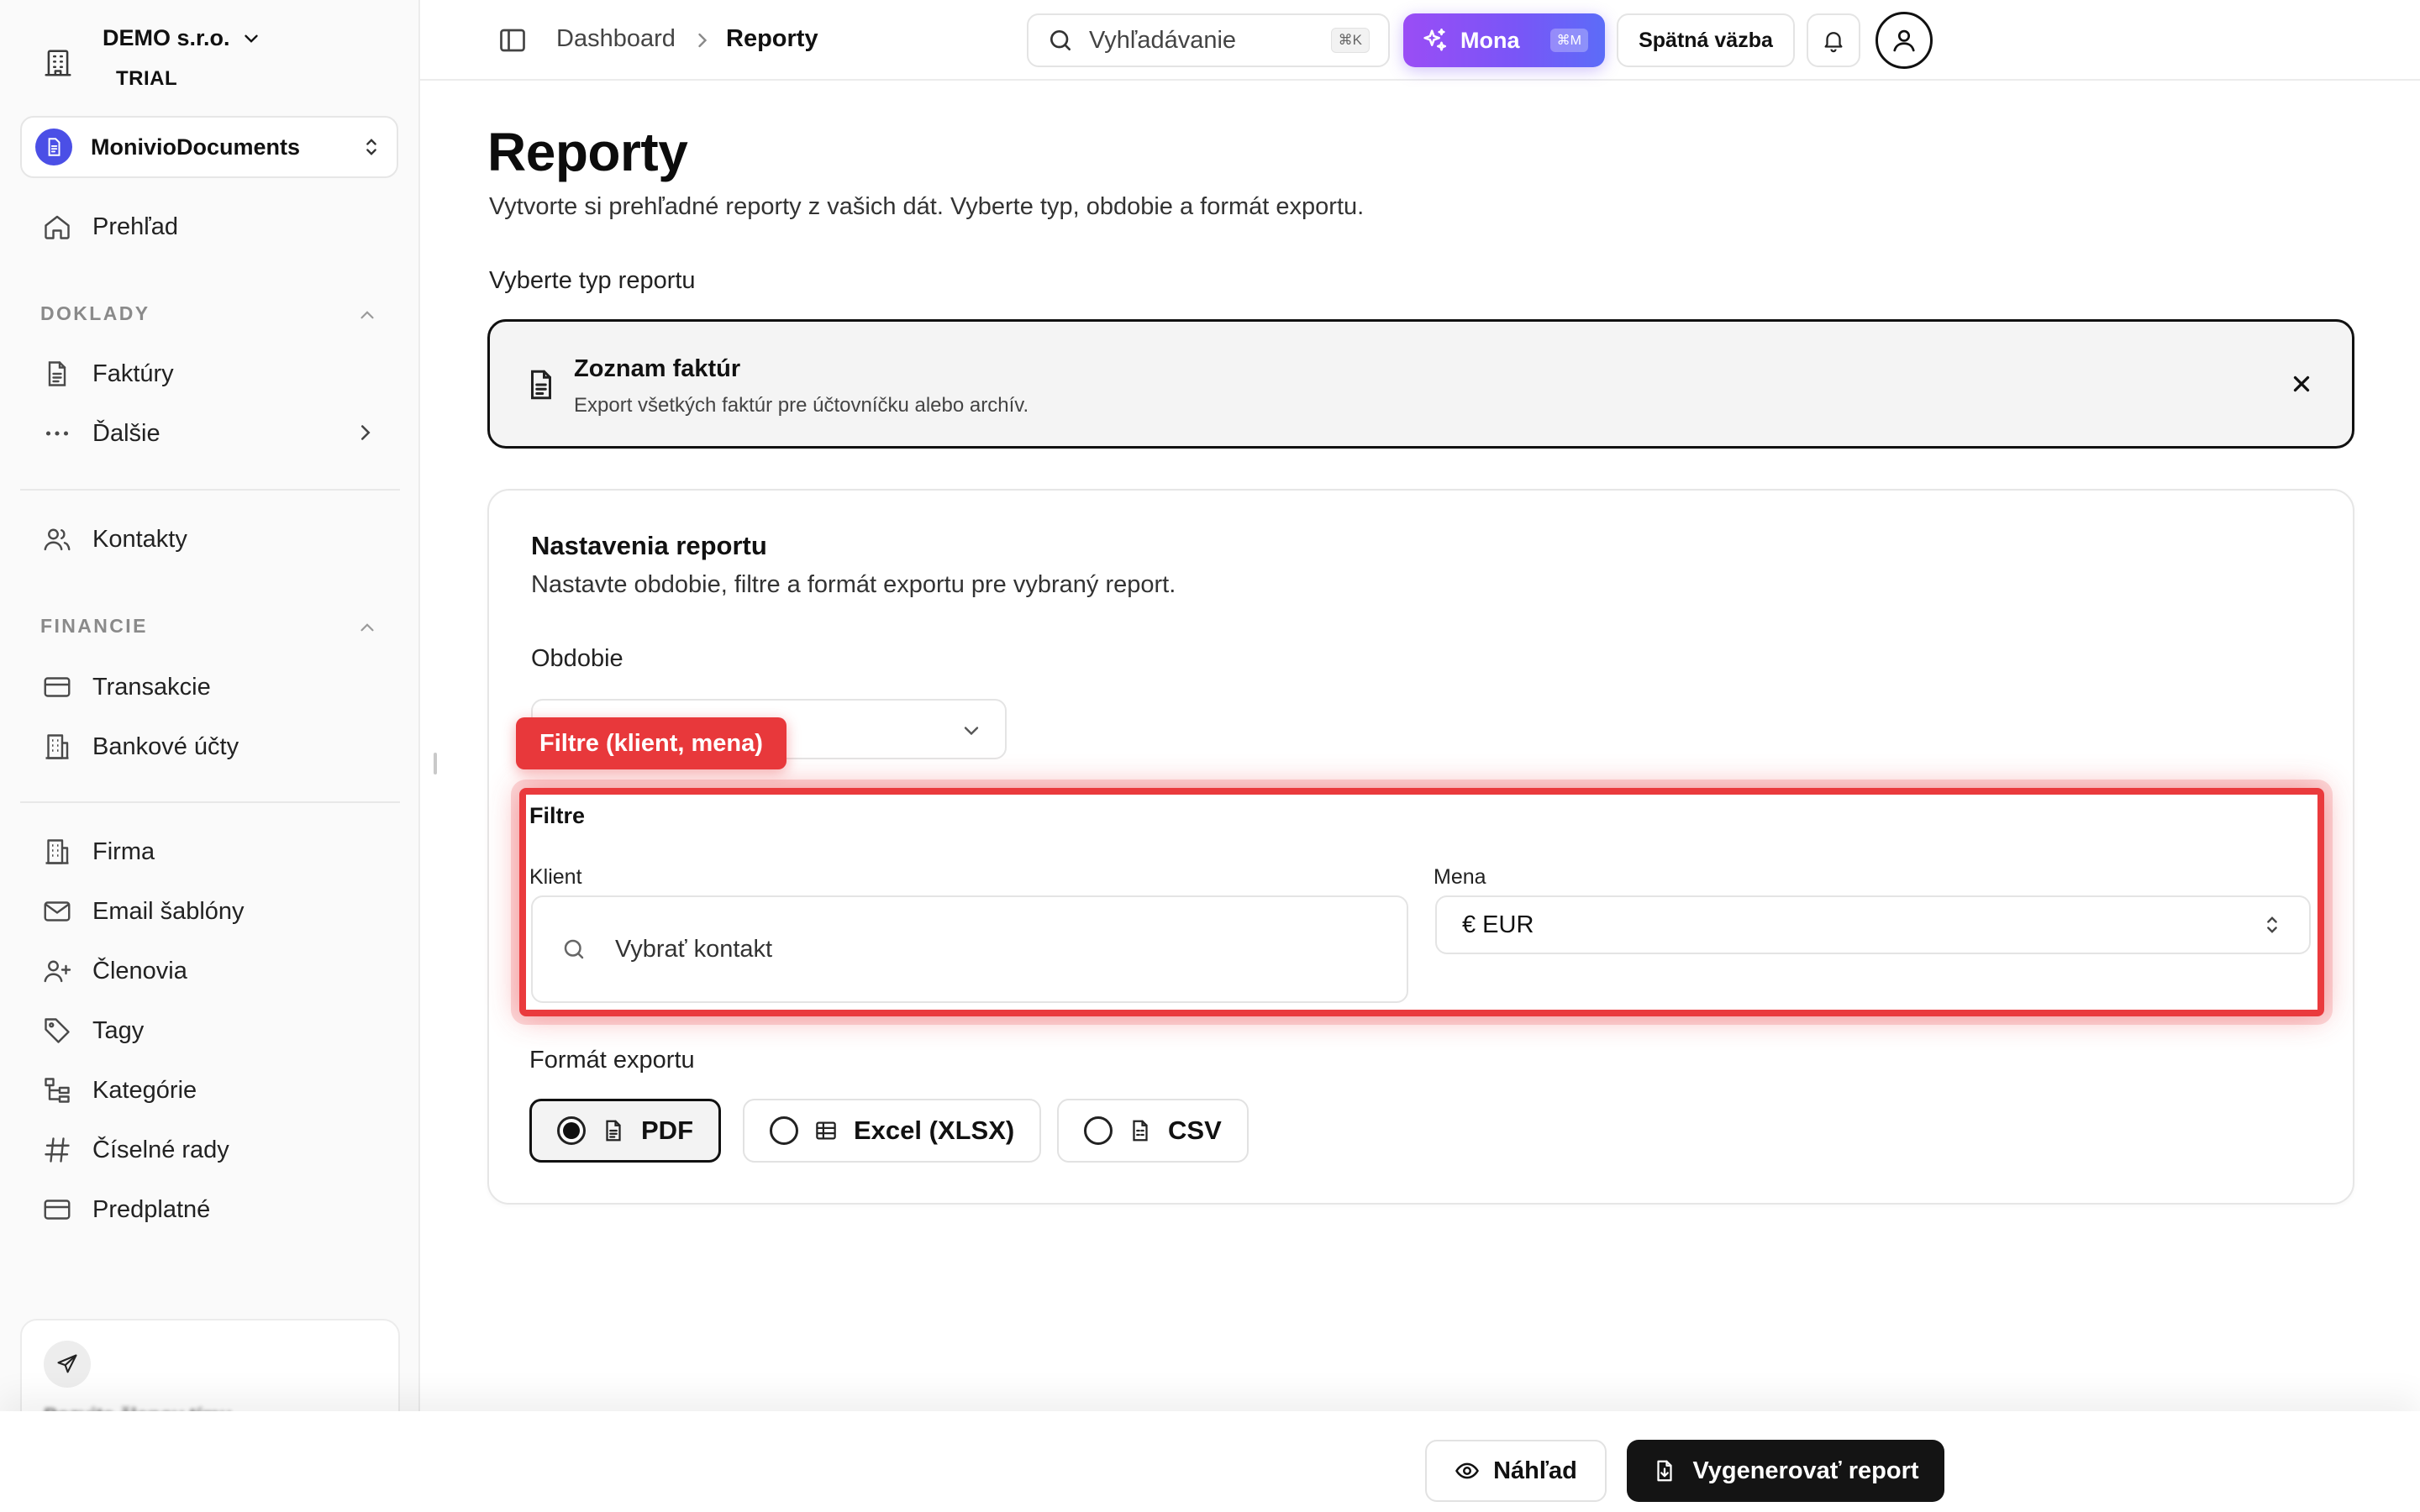 The image size is (2420, 1512). I want to click on format-label-xlsx: Excel (XLSX), so click(934, 1130).